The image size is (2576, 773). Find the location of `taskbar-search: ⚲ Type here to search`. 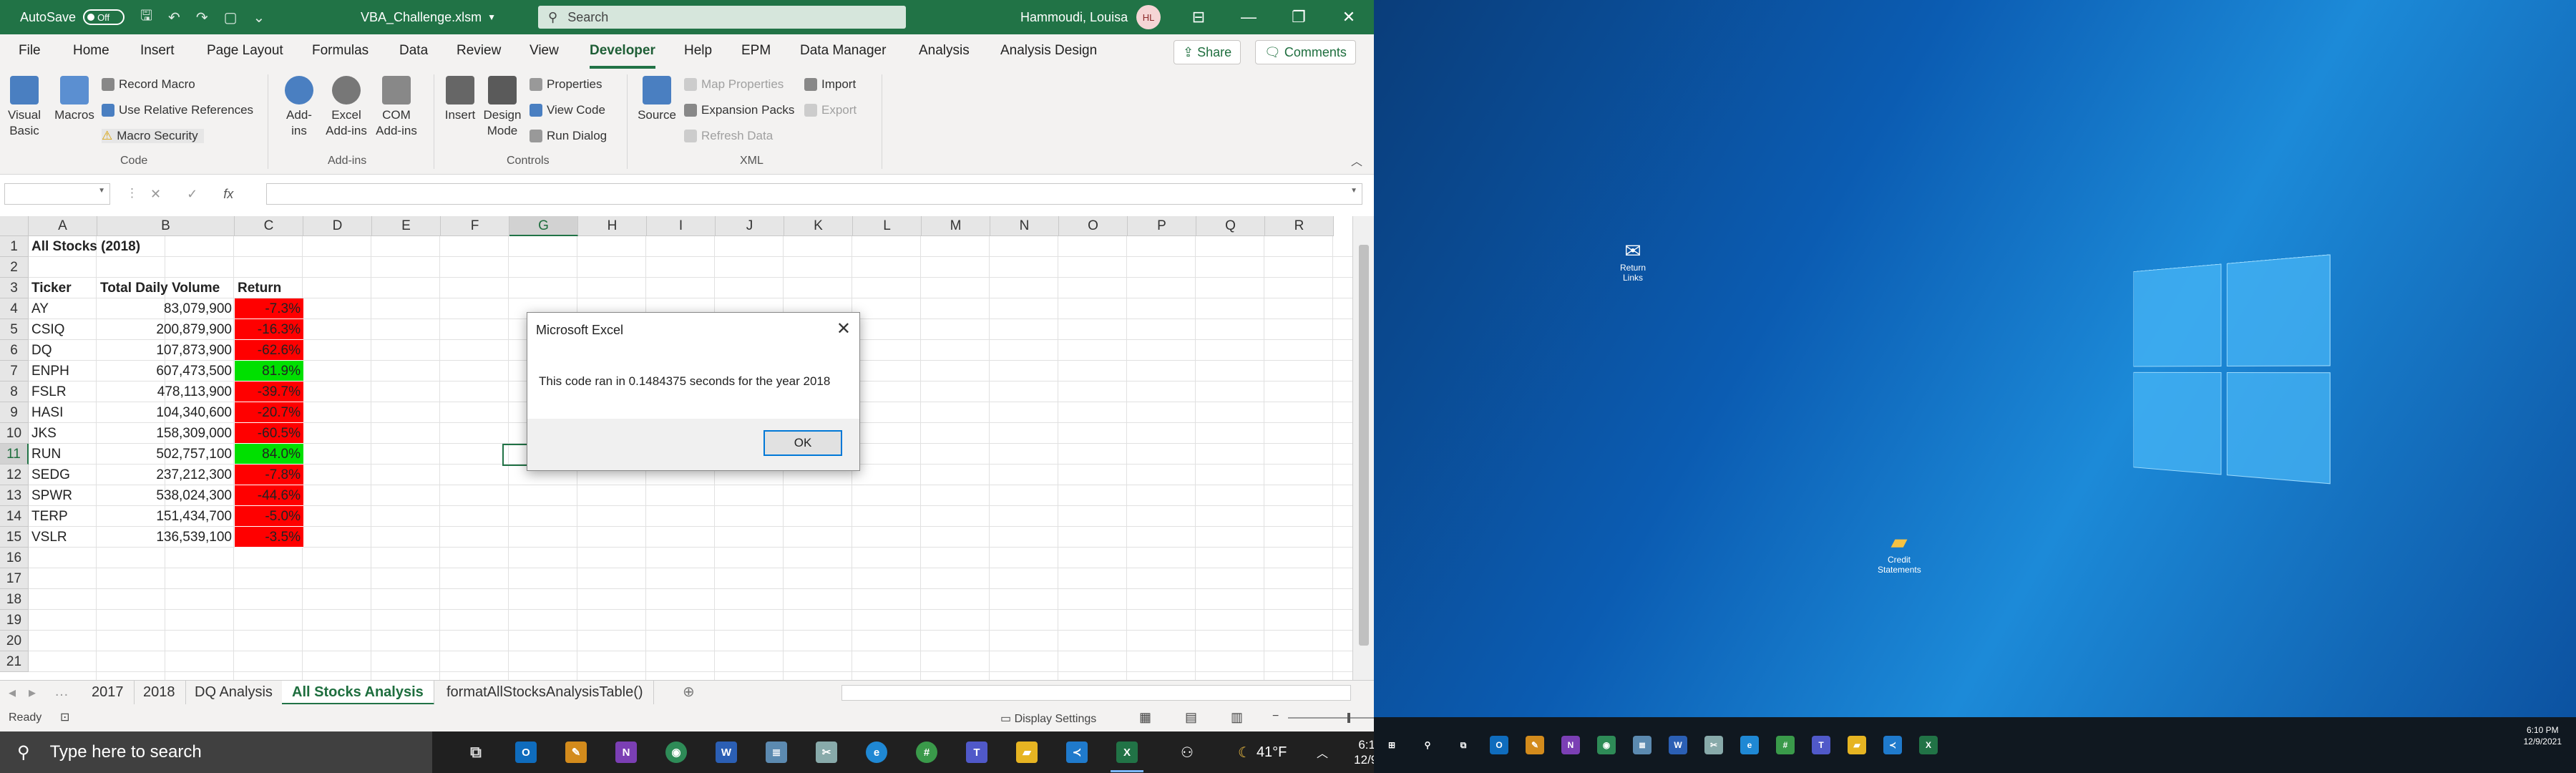

taskbar-search: ⚲ Type here to search is located at coordinates (216, 752).